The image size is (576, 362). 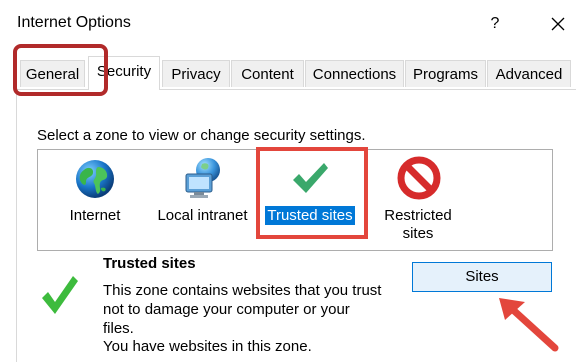 What do you see at coordinates (95, 200) in the screenshot?
I see `zone-internet: Internet` at bounding box center [95, 200].